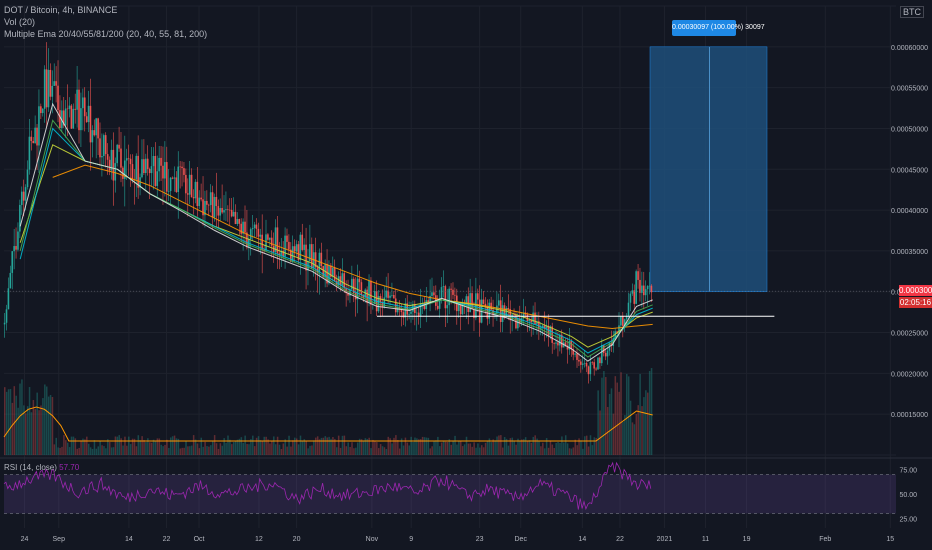 Image resolution: width=932 pixels, height=550 pixels. What do you see at coordinates (297, 539) in the screenshot?
I see `time-tick-label: 20` at bounding box center [297, 539].